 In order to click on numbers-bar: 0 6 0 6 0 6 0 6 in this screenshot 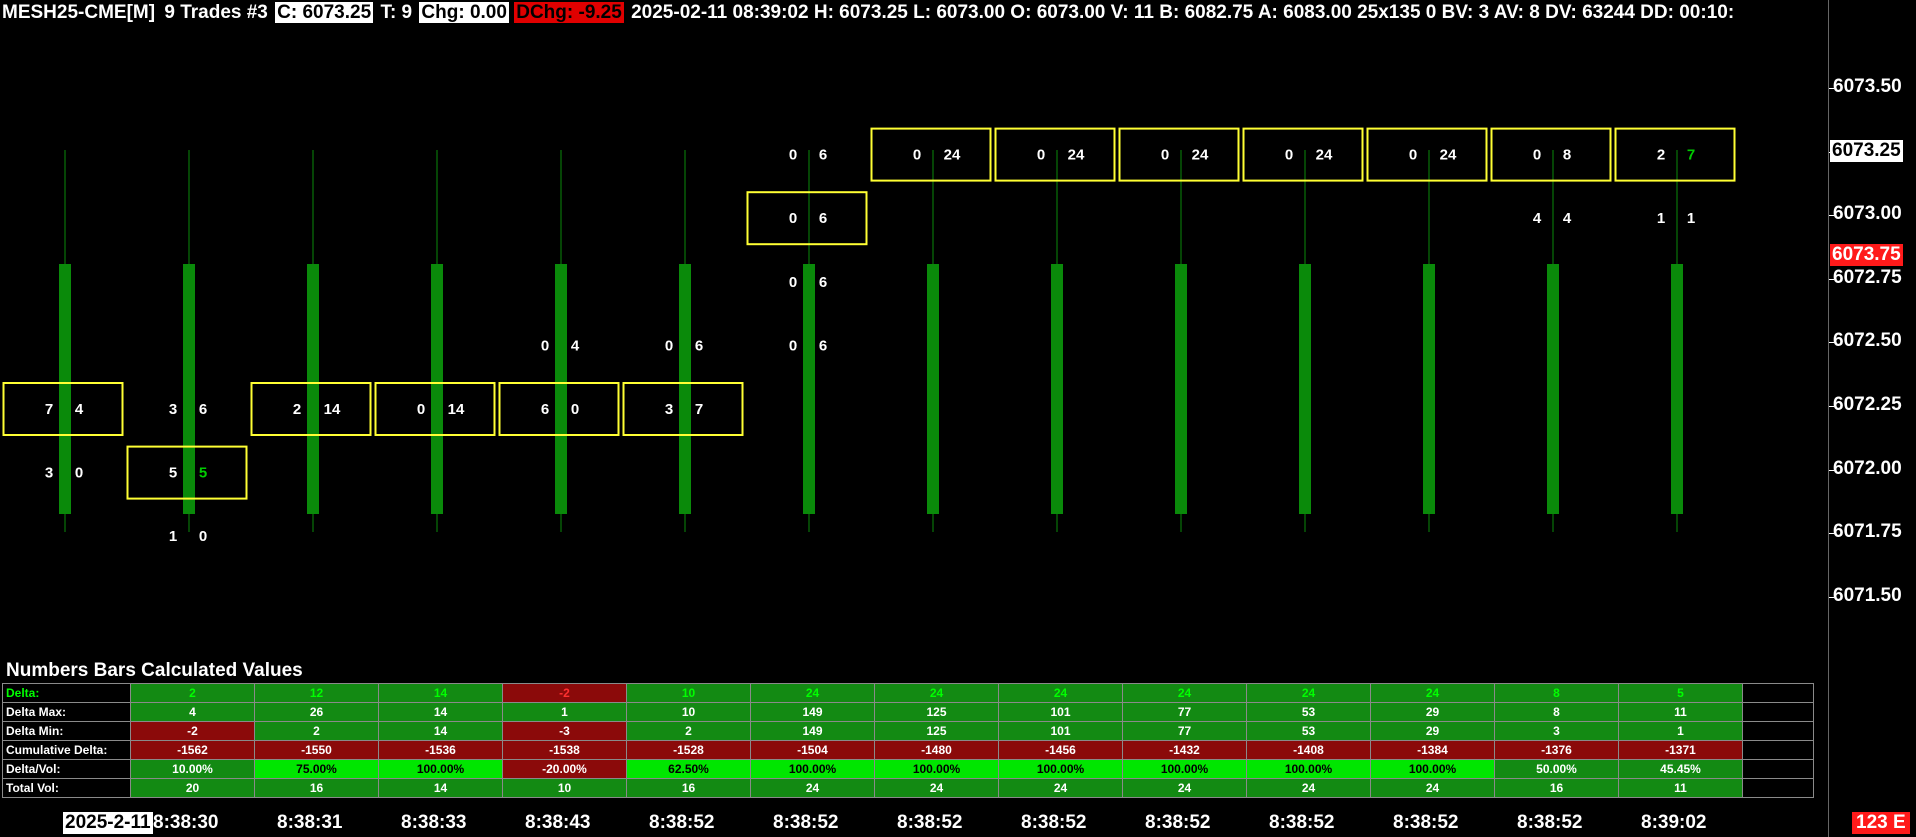, I will do `click(807, 339)`.